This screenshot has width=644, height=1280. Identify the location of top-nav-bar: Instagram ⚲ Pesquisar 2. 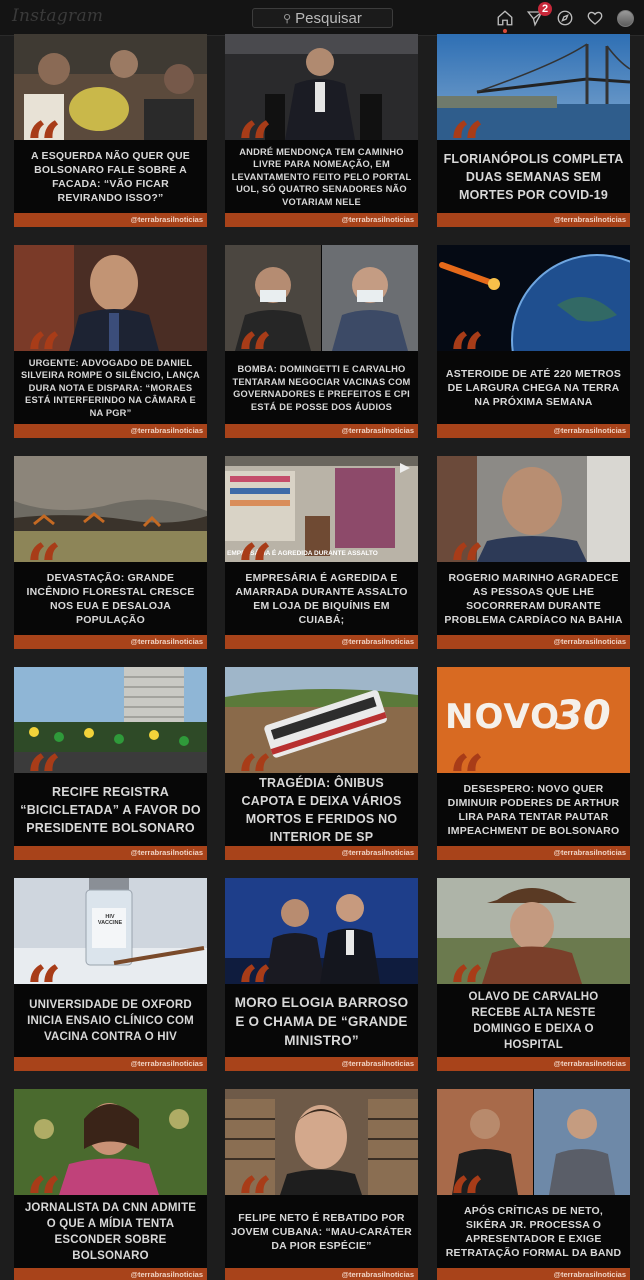
(322, 18).